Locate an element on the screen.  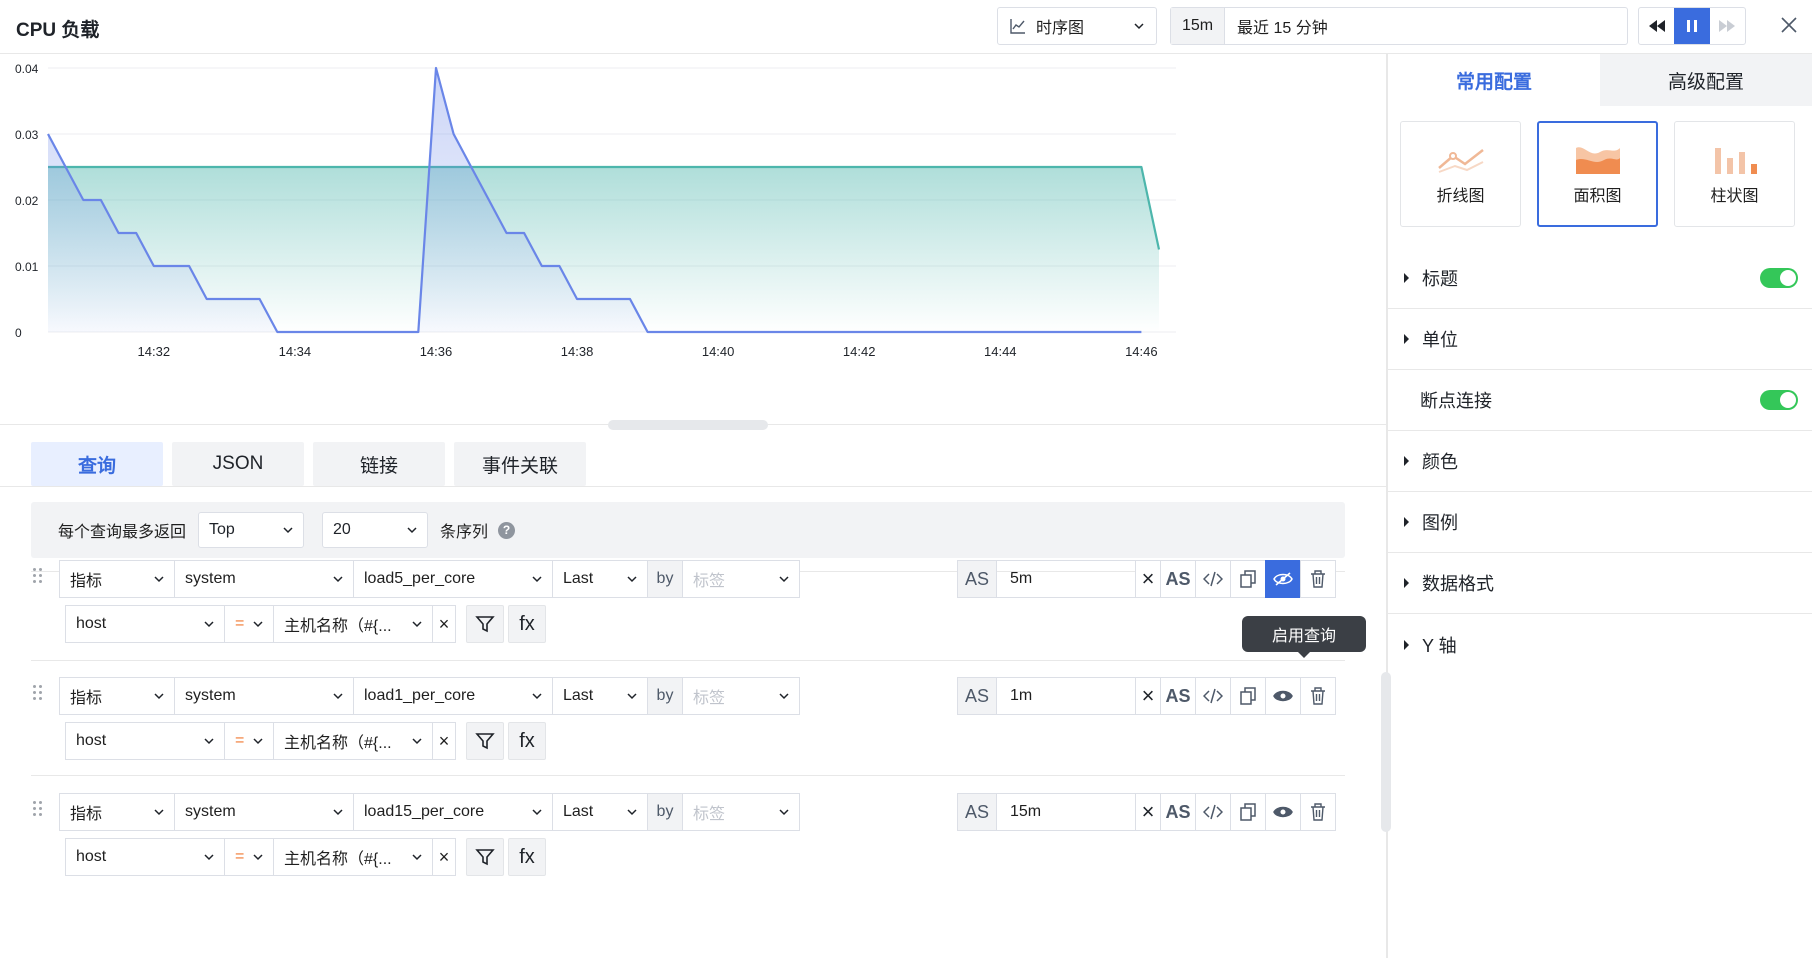
tab-advanced-config: 高级配置 is located at coordinates (1706, 80).